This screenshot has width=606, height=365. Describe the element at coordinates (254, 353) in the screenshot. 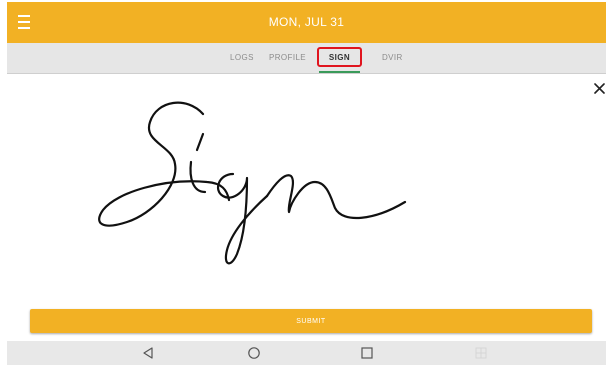

I see `home-circle-icon` at that location.